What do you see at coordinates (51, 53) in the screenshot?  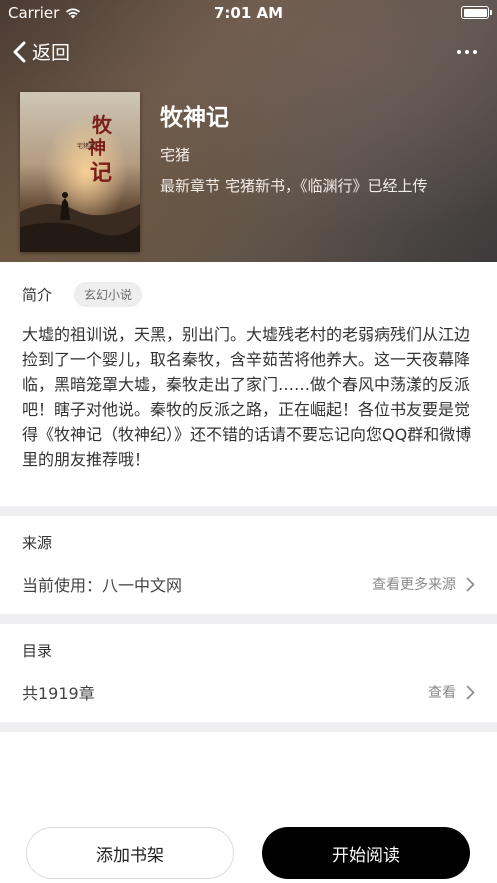 I see `back-label: 返回` at bounding box center [51, 53].